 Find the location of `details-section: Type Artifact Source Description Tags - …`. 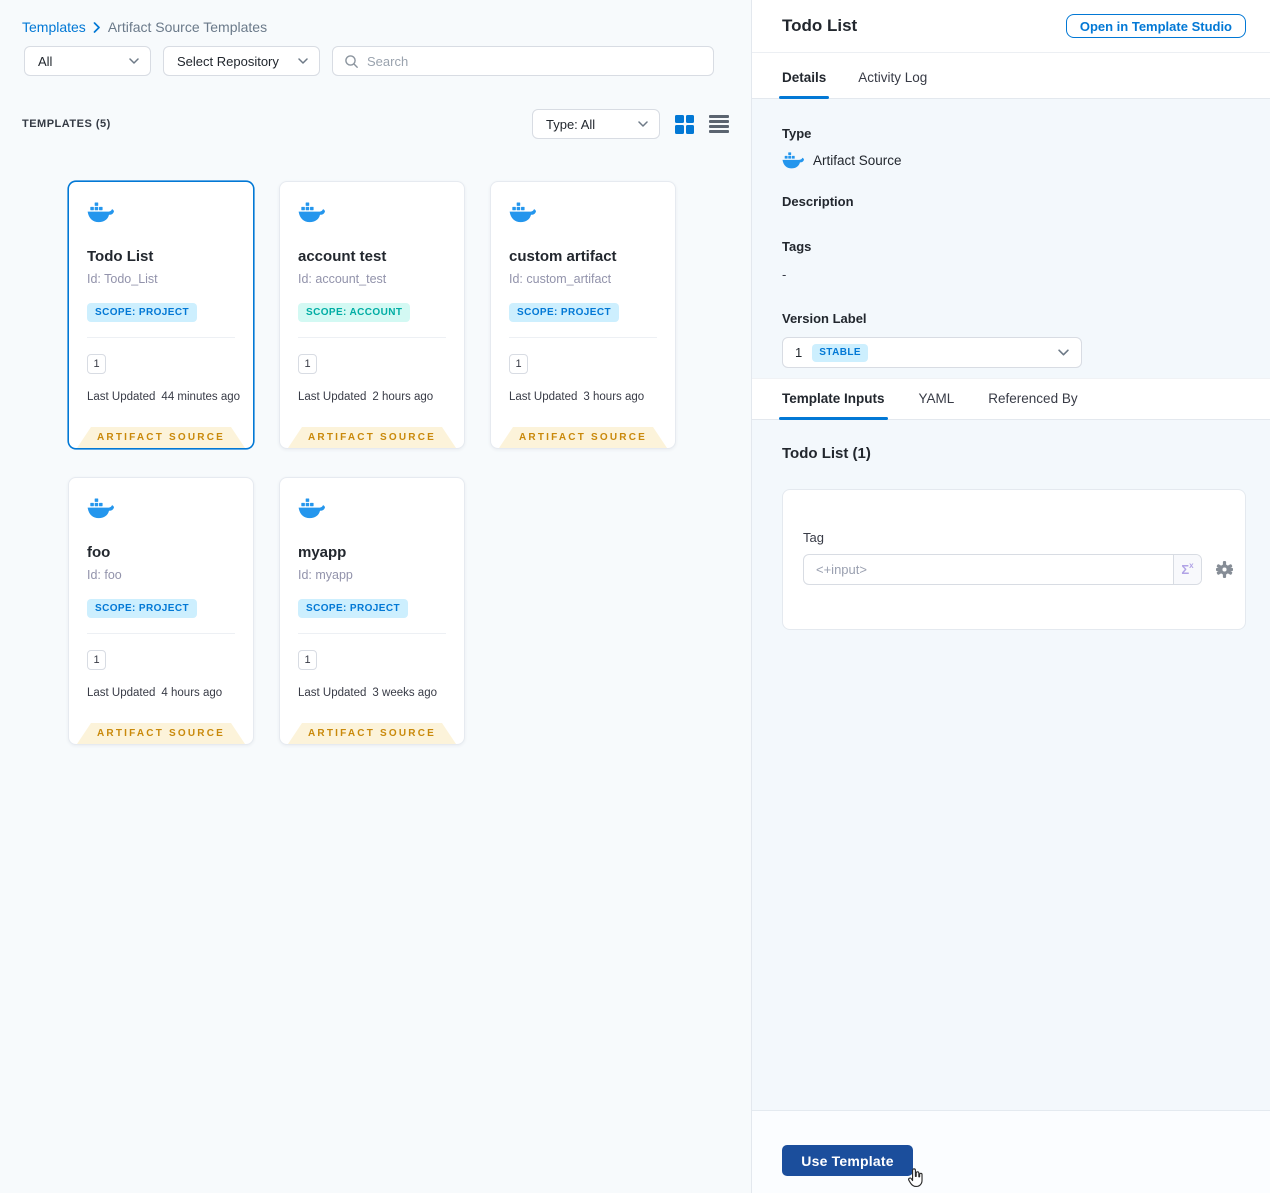

details-section: Type Artifact Source Description Tags - … is located at coordinates (1011, 238).